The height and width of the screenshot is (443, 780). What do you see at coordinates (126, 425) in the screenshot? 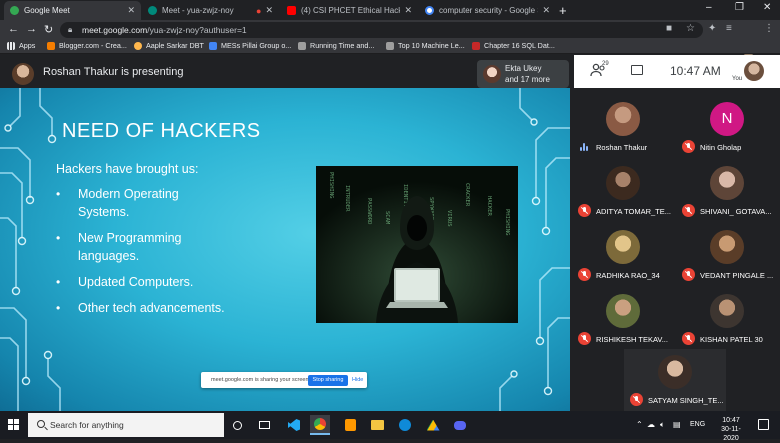
I see `taskbar-search-box: Search for anything` at bounding box center [126, 425].